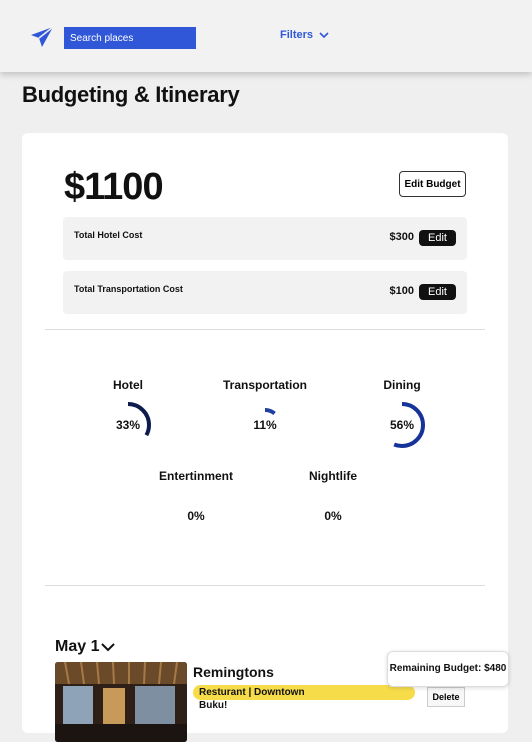 The height and width of the screenshot is (742, 532). Describe the element at coordinates (131, 94) in the screenshot. I see `page-title: Budgeting & Itinerary` at that location.